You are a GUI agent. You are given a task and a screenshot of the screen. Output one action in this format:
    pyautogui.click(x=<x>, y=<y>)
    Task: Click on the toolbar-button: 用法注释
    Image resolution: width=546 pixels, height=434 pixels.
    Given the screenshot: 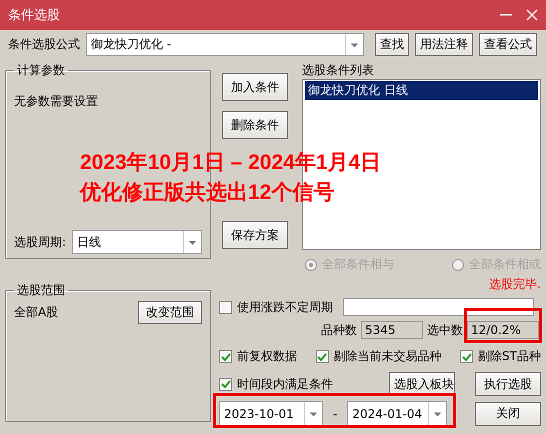 What is the action you would take?
    pyautogui.click(x=444, y=44)
    